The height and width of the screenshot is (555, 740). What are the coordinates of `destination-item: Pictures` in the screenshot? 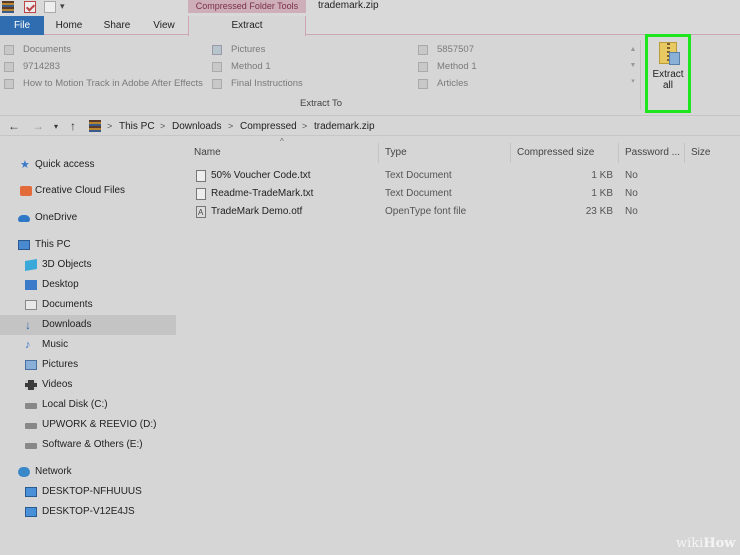 It's located at (238, 50).